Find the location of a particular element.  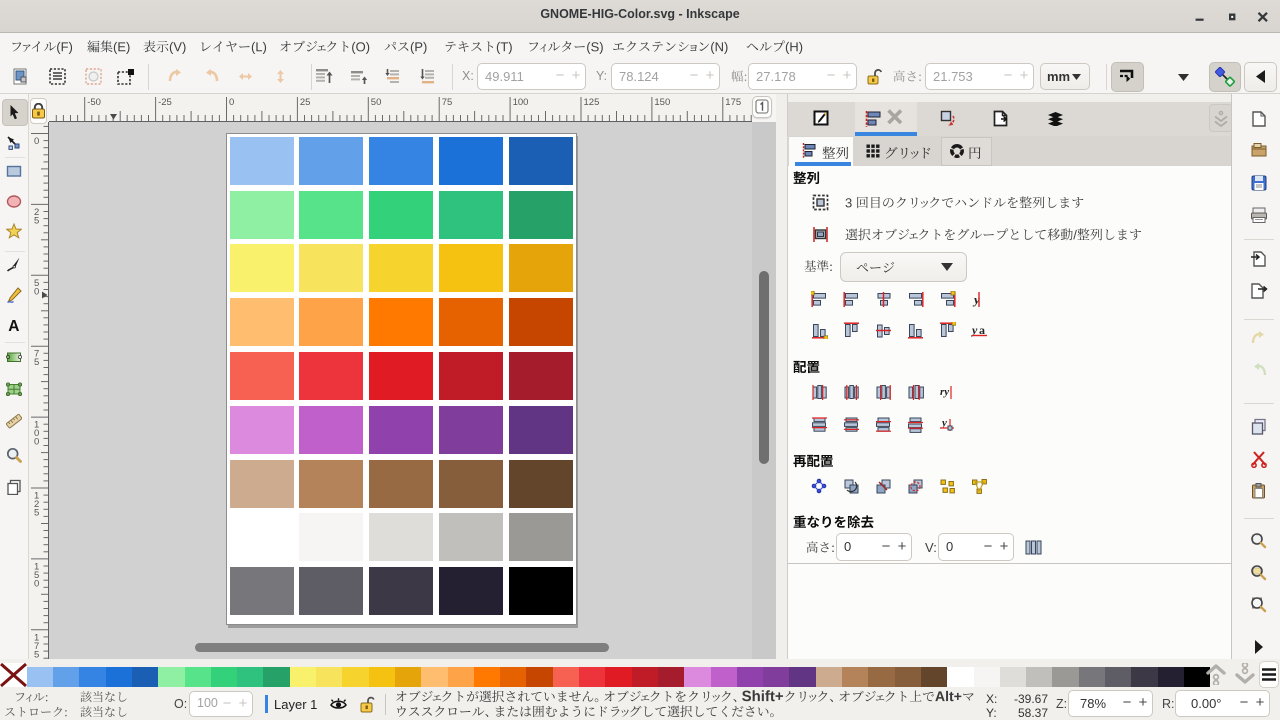

svg-text: 100 is located at coordinates (521, 102).